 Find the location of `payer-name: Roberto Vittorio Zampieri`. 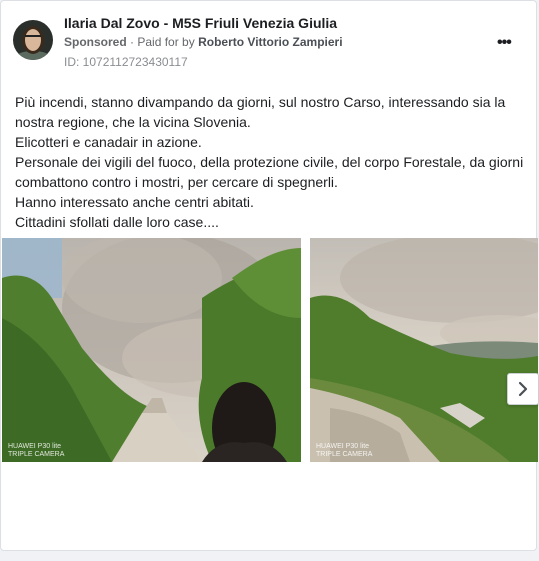

payer-name: Roberto Vittorio Zampieri is located at coordinates (270, 42).